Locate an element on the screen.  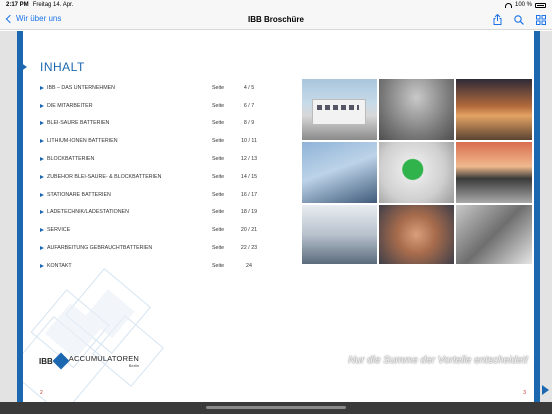
toc-item-label: BLOCKBATTERIEN is located at coordinates (71, 159).